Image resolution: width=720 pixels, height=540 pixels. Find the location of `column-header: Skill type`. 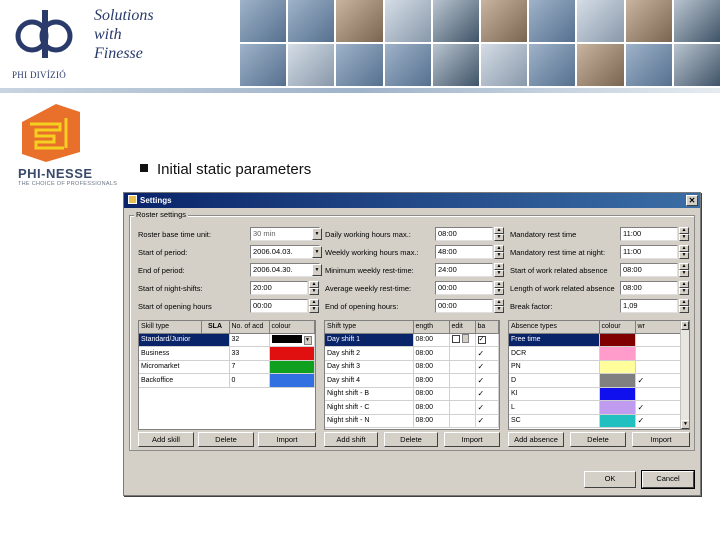

column-header: Skill type is located at coordinates (170, 327).